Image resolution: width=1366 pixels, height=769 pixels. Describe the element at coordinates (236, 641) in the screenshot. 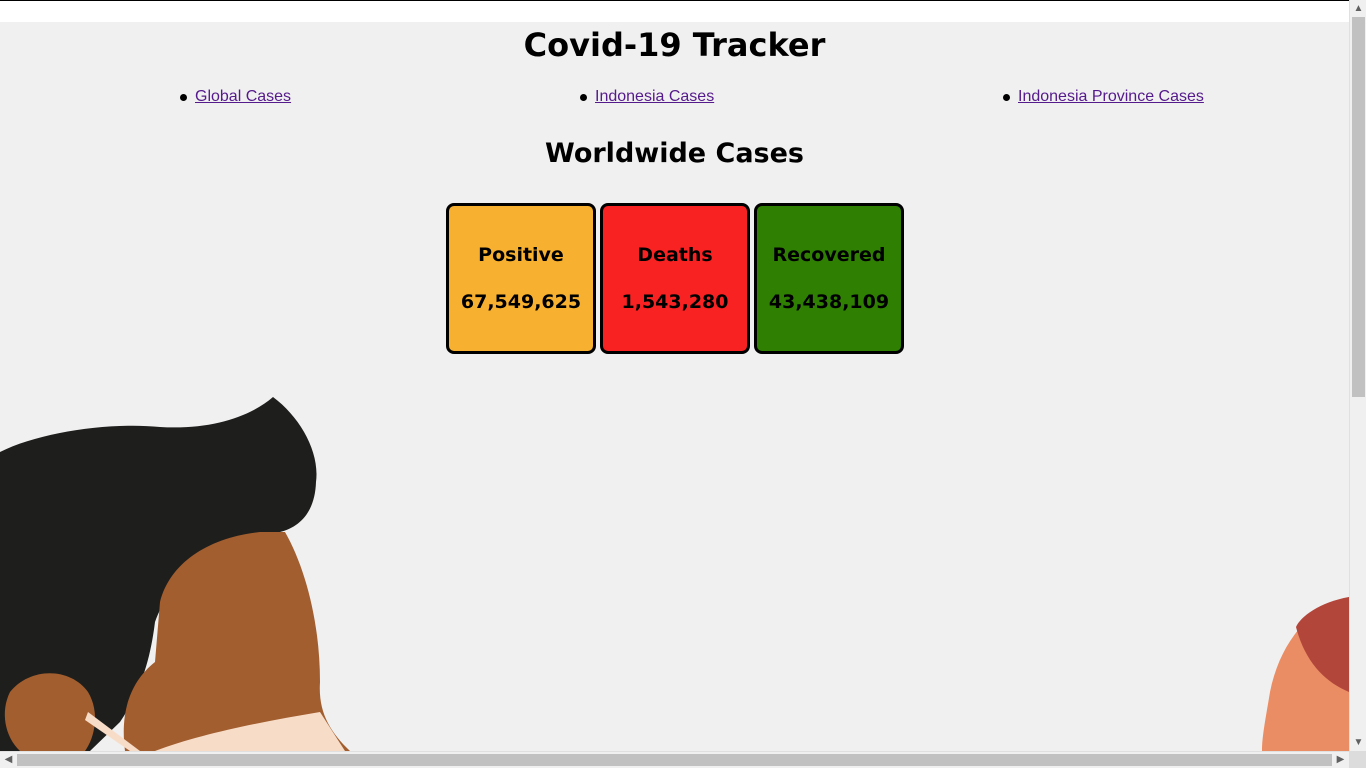

I see `face-shape` at that location.